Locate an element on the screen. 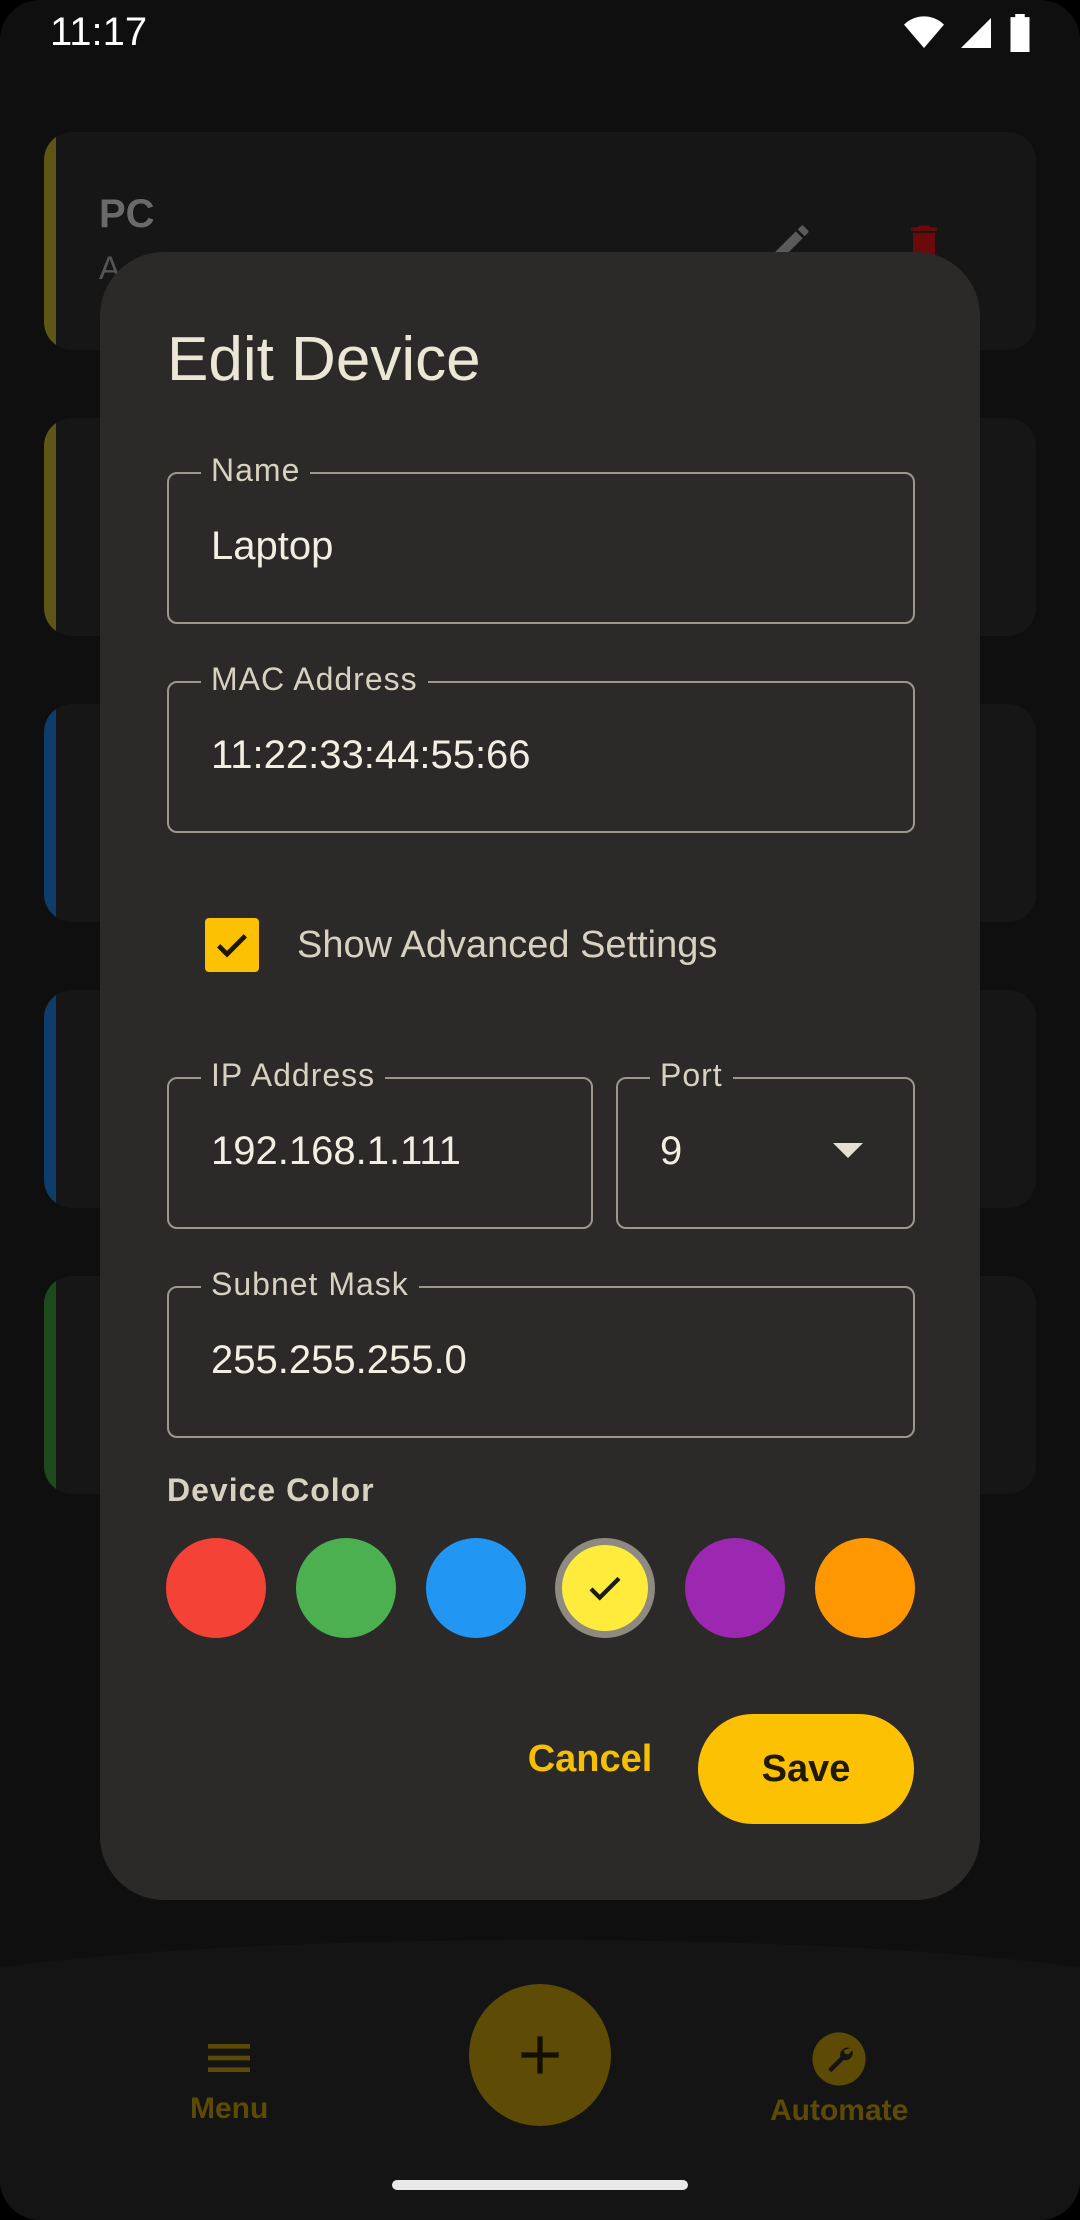  advanced-settings-toggle: Show Advanced Settings is located at coordinates (461, 945).